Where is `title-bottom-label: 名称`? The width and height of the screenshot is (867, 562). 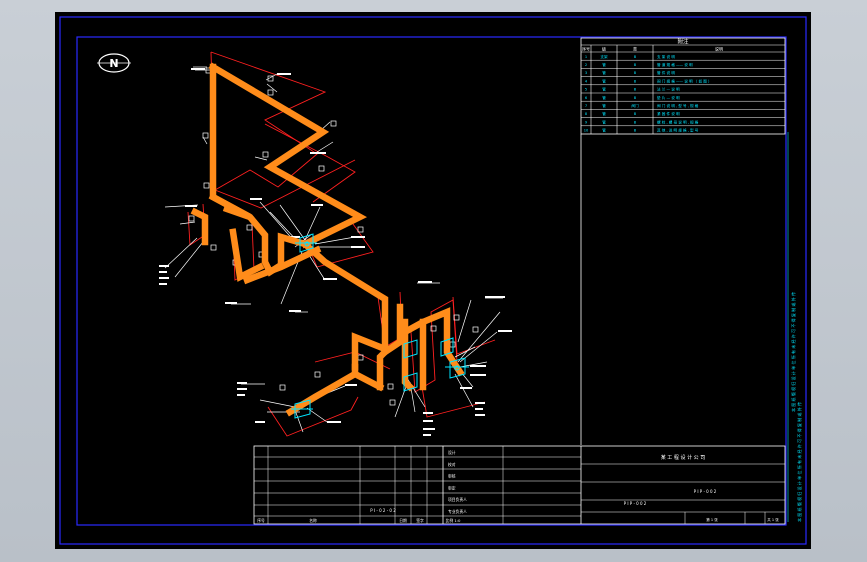 title-bottom-label: 名称 is located at coordinates (313, 520).